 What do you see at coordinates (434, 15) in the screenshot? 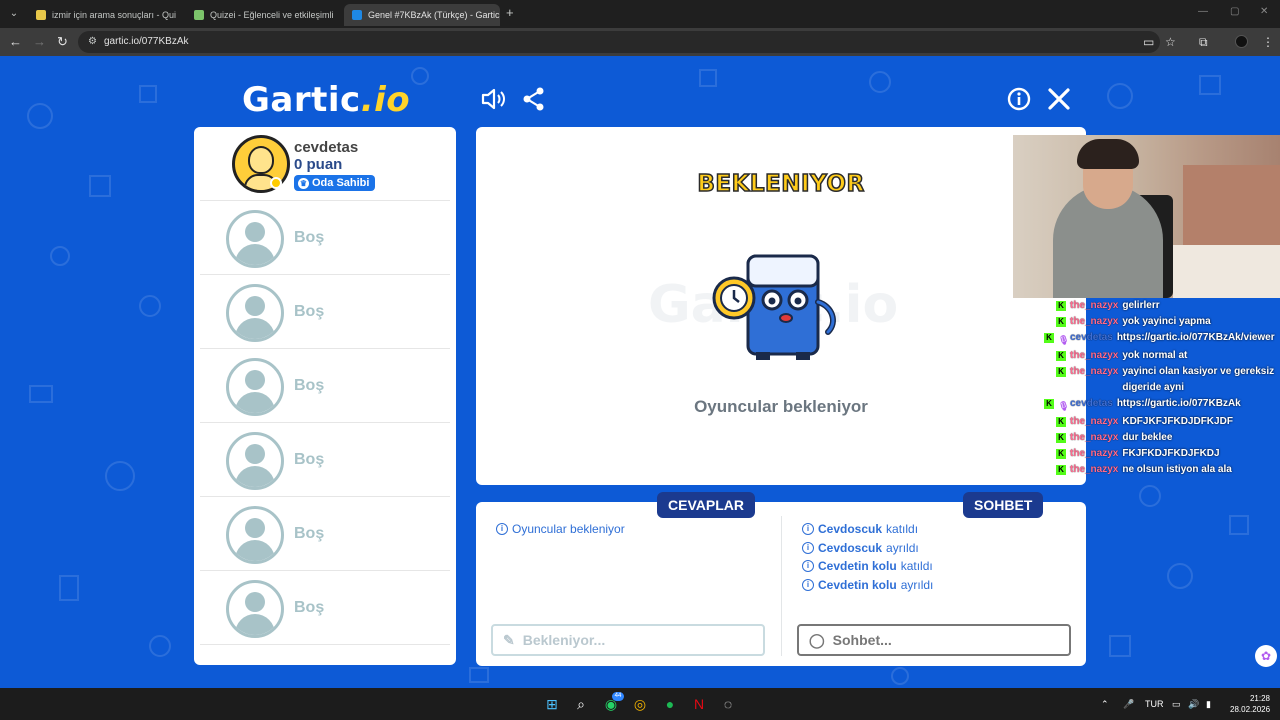
I see `tab-title: Genel #7KBzAk (Türkçe) - Gartic` at bounding box center [434, 15].